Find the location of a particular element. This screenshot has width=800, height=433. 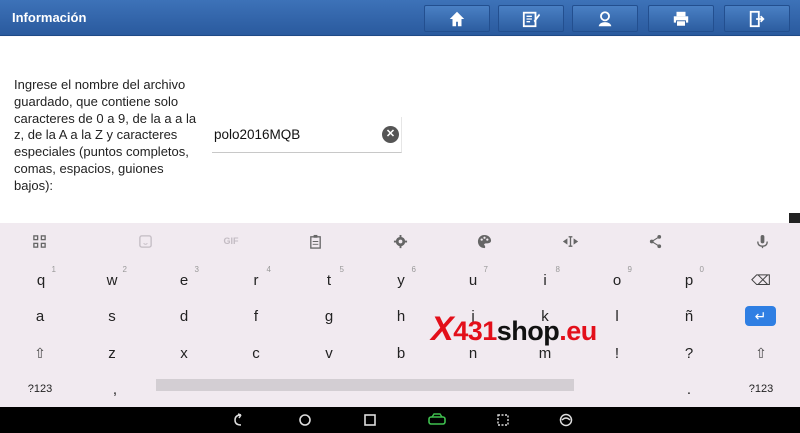

keyboard-toolbar: GIF is located at coordinates (400, 241).